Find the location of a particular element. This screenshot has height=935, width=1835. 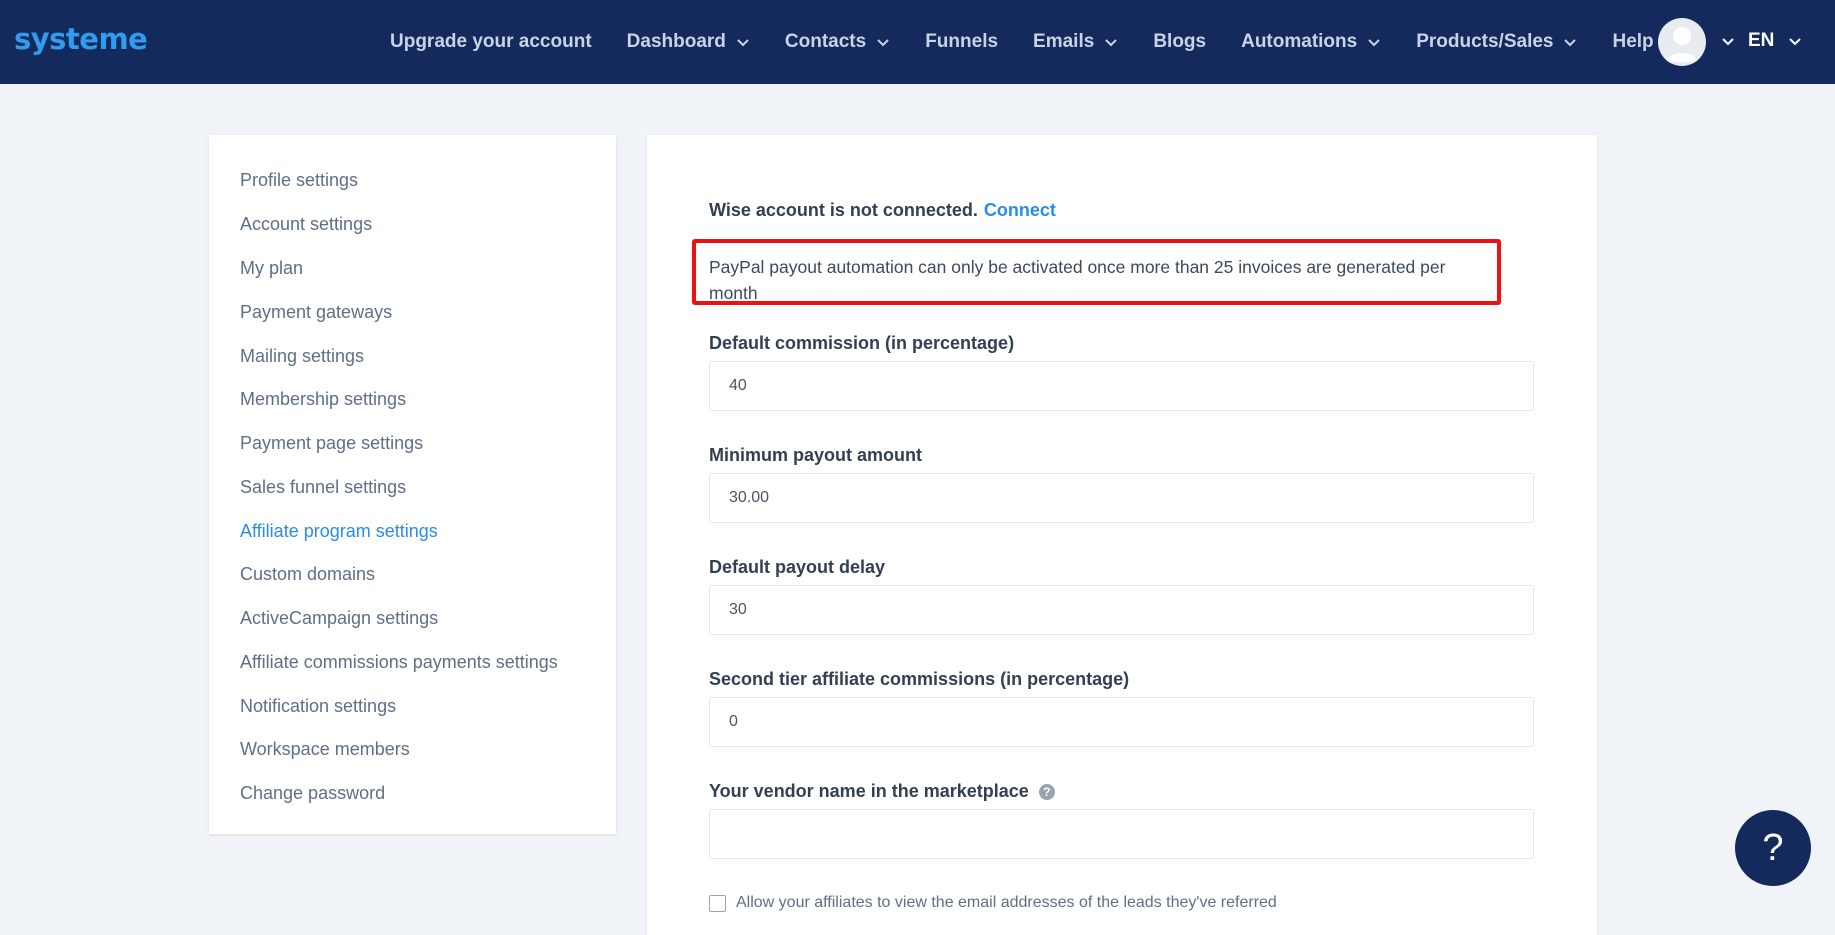

nav-item-blogs: Blogs is located at coordinates (1179, 42).